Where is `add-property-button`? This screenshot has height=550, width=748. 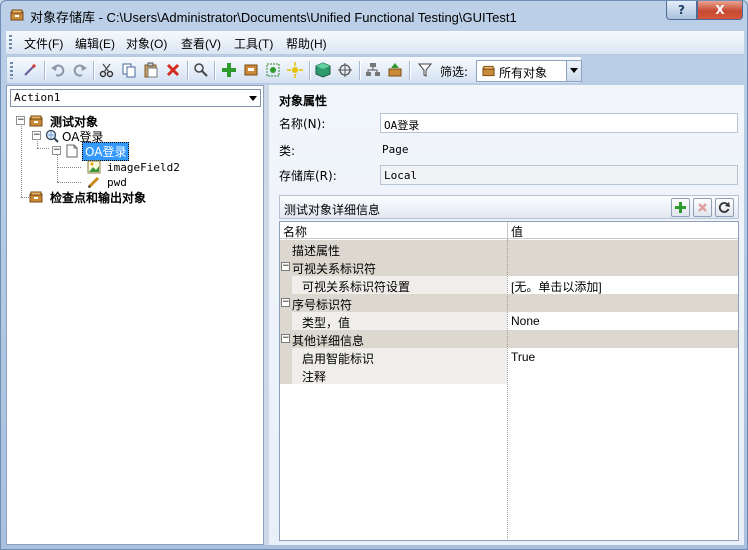 add-property-button is located at coordinates (680, 207).